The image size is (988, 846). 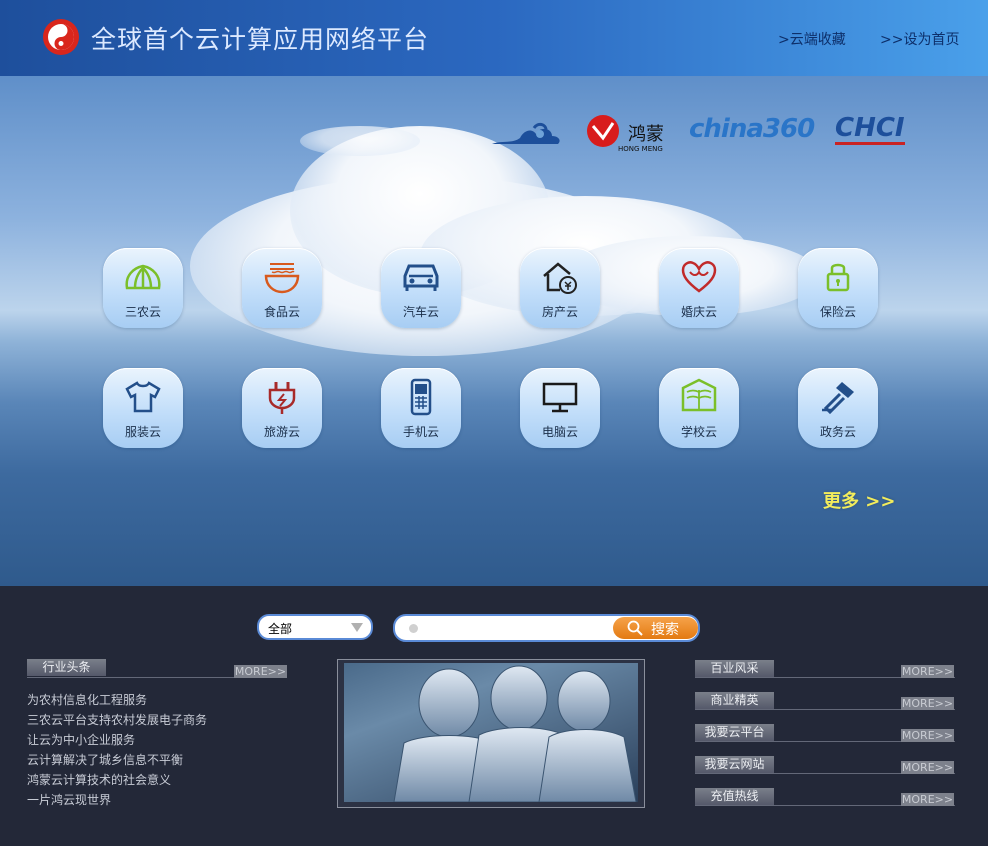 What do you see at coordinates (315, 627) in the screenshot?
I see `category-select: 全部` at bounding box center [315, 627].